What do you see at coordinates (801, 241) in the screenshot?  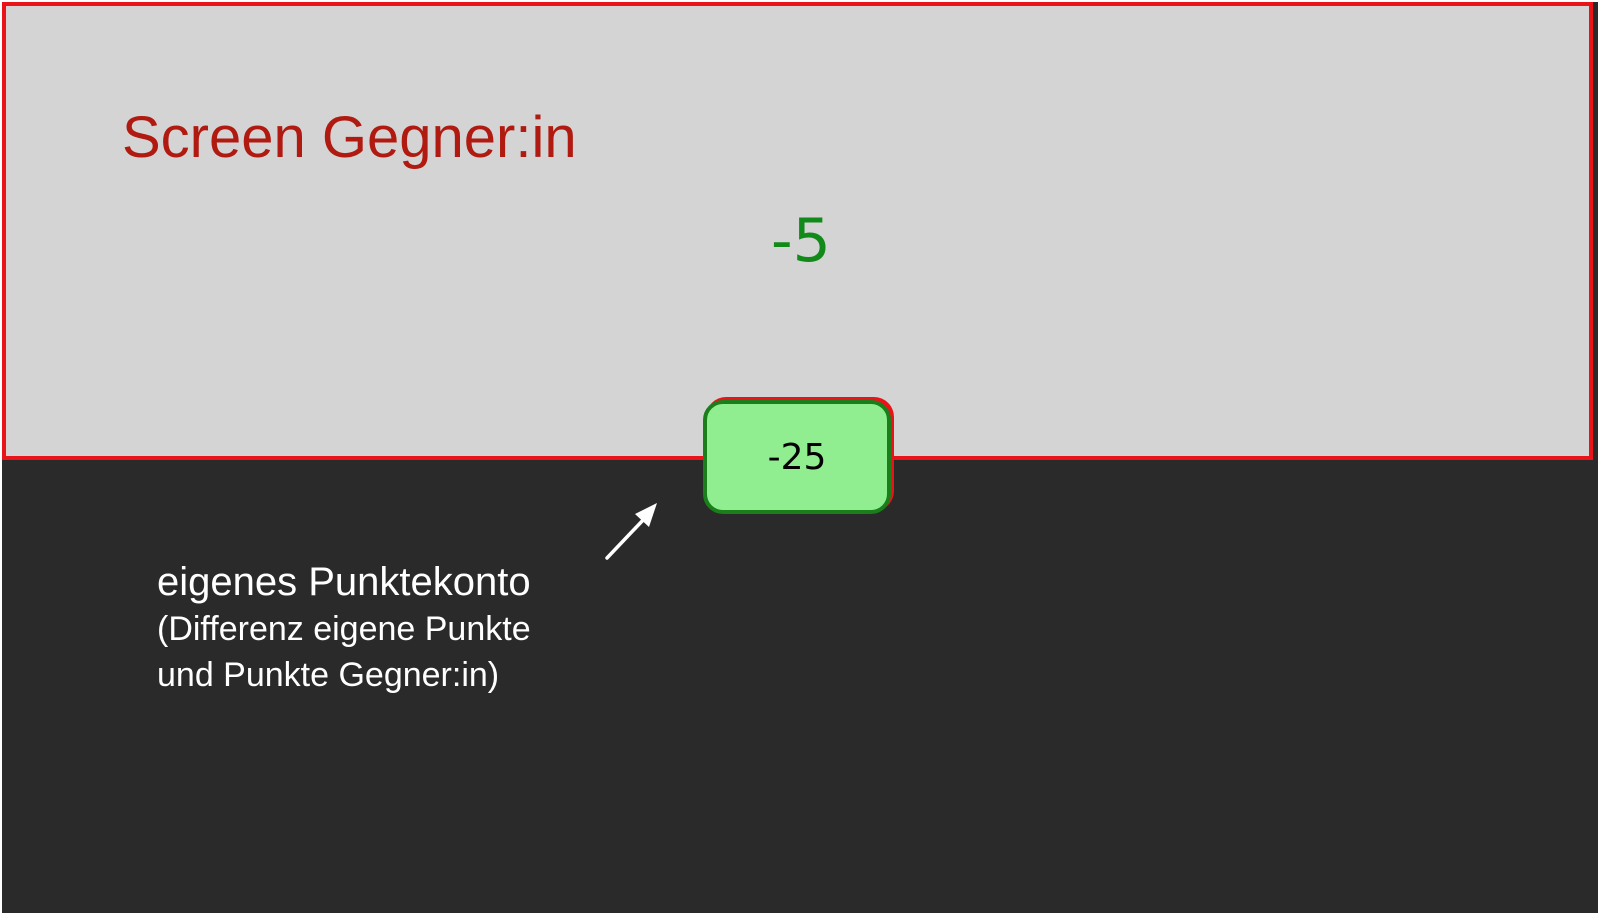 I see `opponent-score: -5` at bounding box center [801, 241].